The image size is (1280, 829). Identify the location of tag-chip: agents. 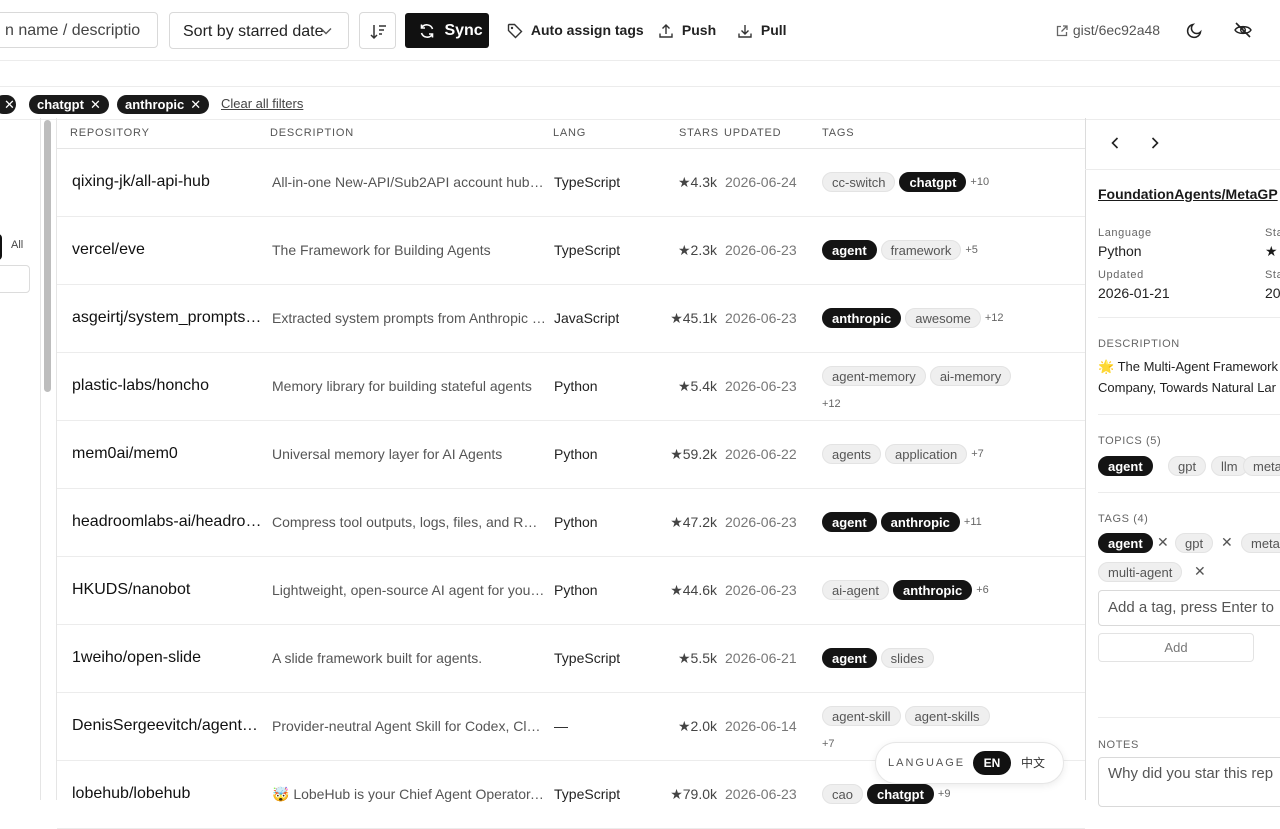
(852, 454).